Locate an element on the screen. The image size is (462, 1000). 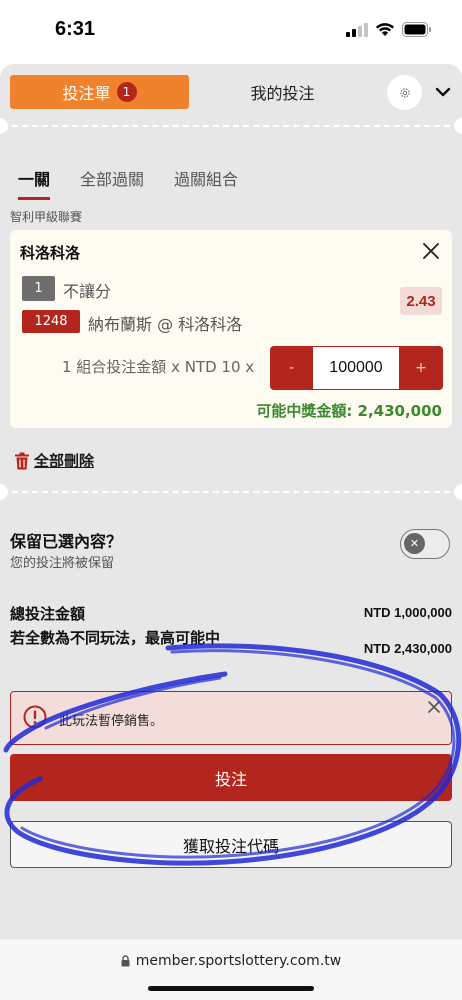
lock-icon is located at coordinates (125, 961).